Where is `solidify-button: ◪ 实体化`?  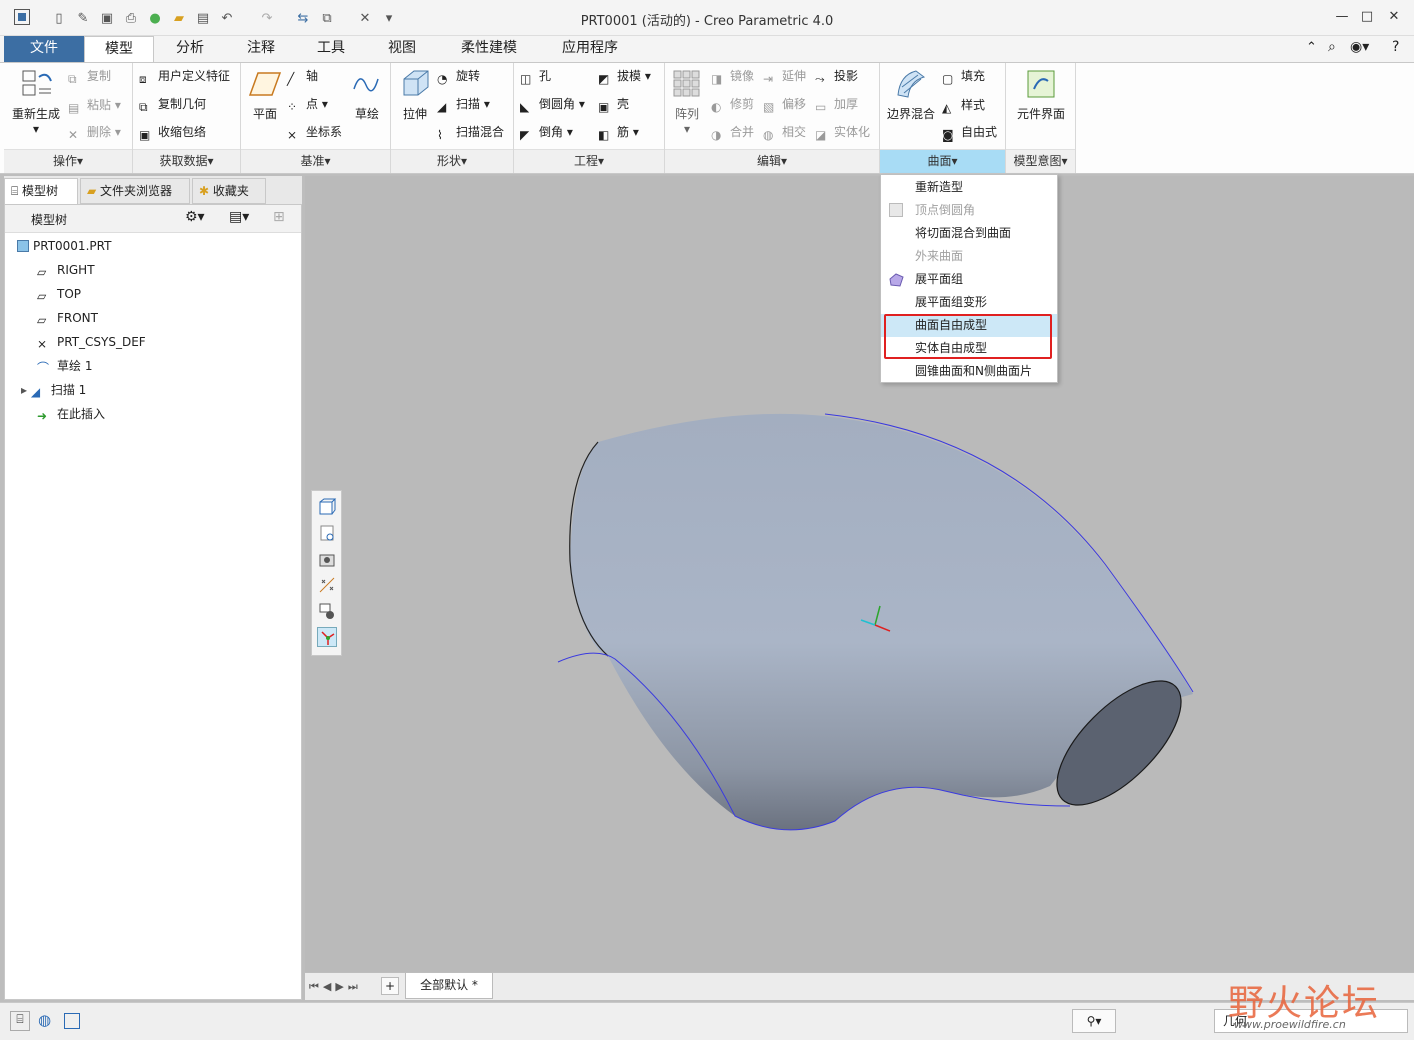 solidify-button: ◪ 实体化 is located at coordinates (842, 132).